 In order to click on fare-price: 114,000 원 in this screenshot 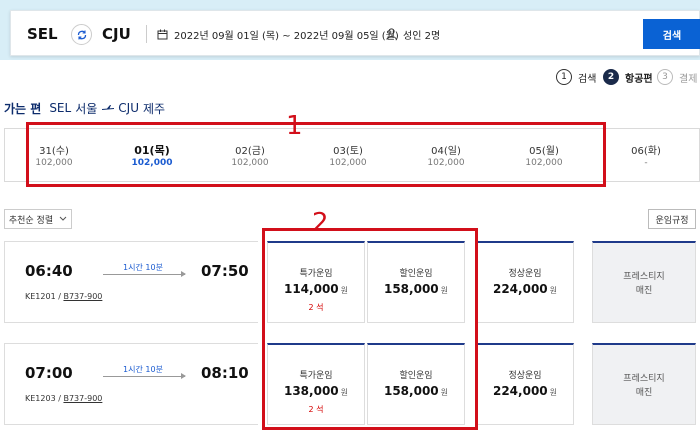, I will do `click(316, 289)`.